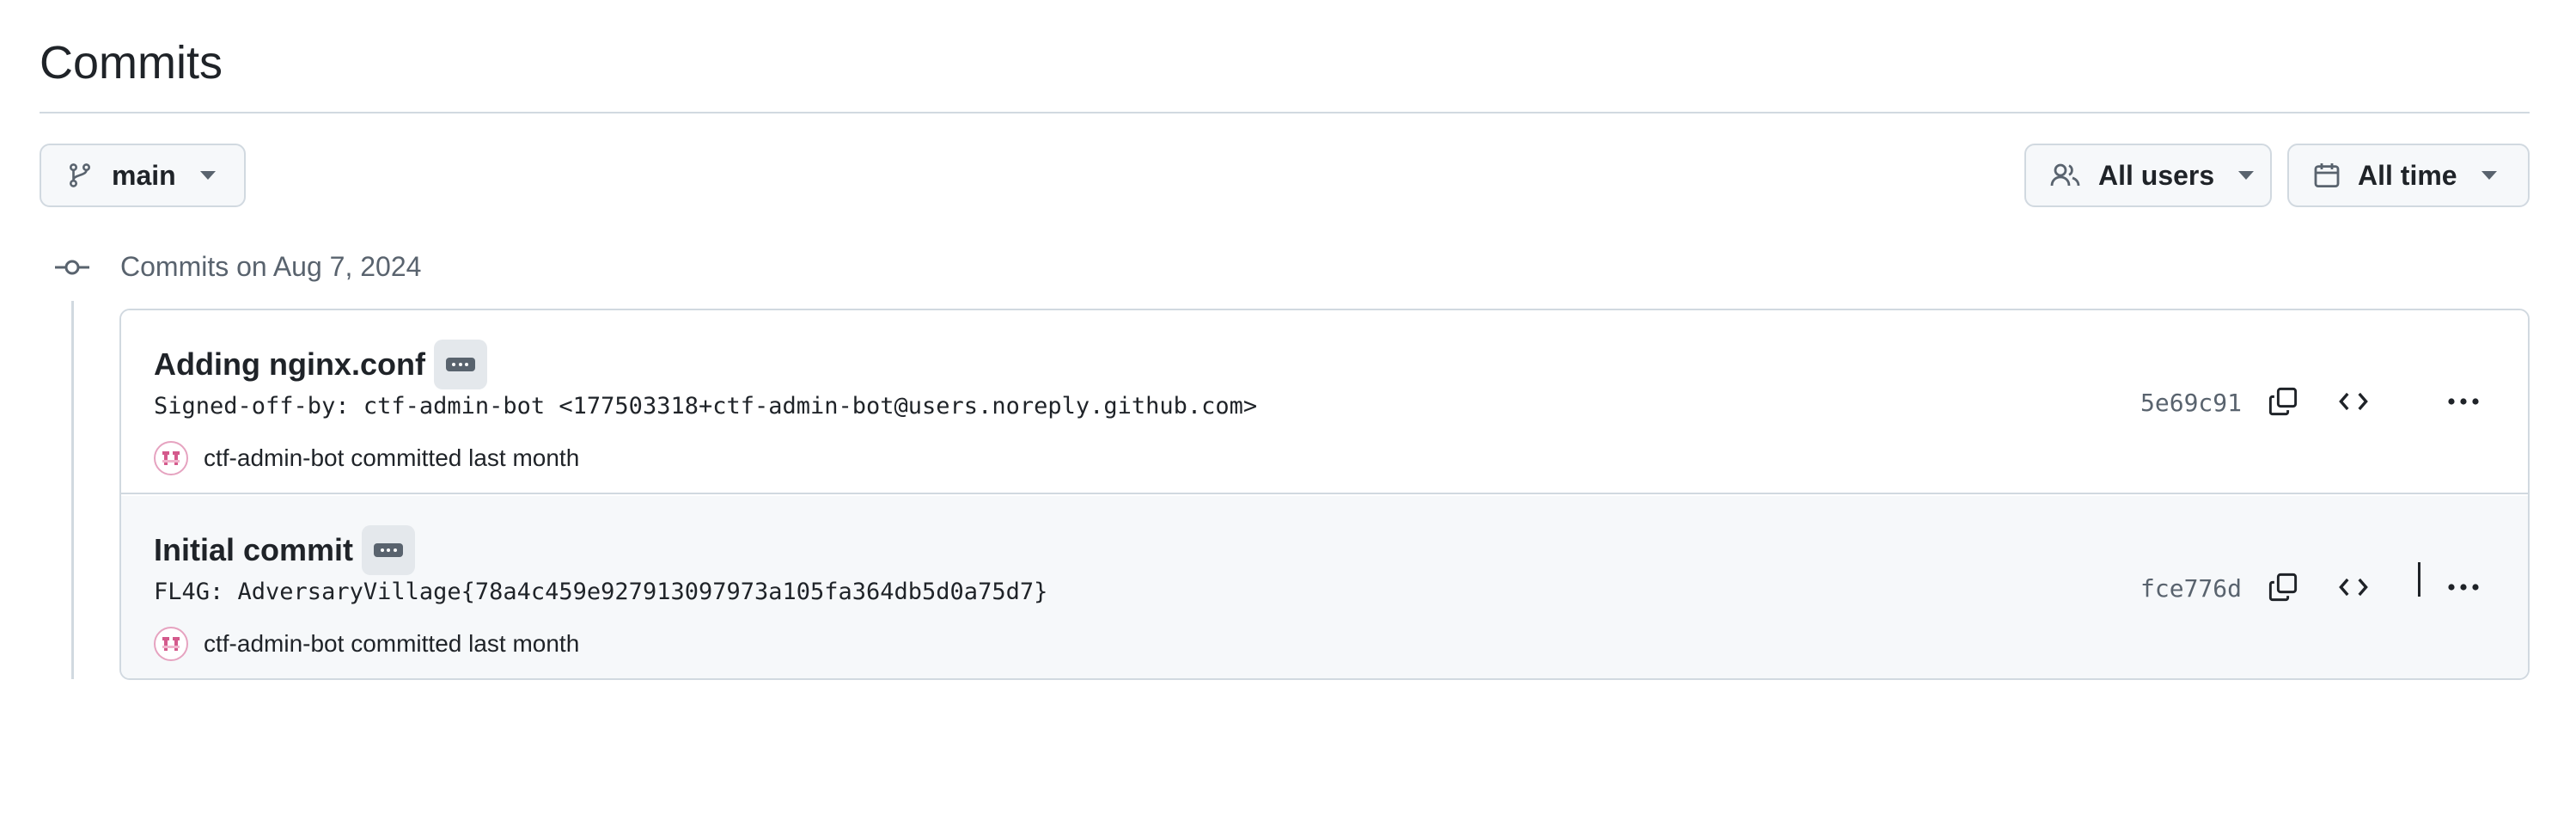  I want to click on commit-title-link: Adding nginx.conf, so click(289, 364).